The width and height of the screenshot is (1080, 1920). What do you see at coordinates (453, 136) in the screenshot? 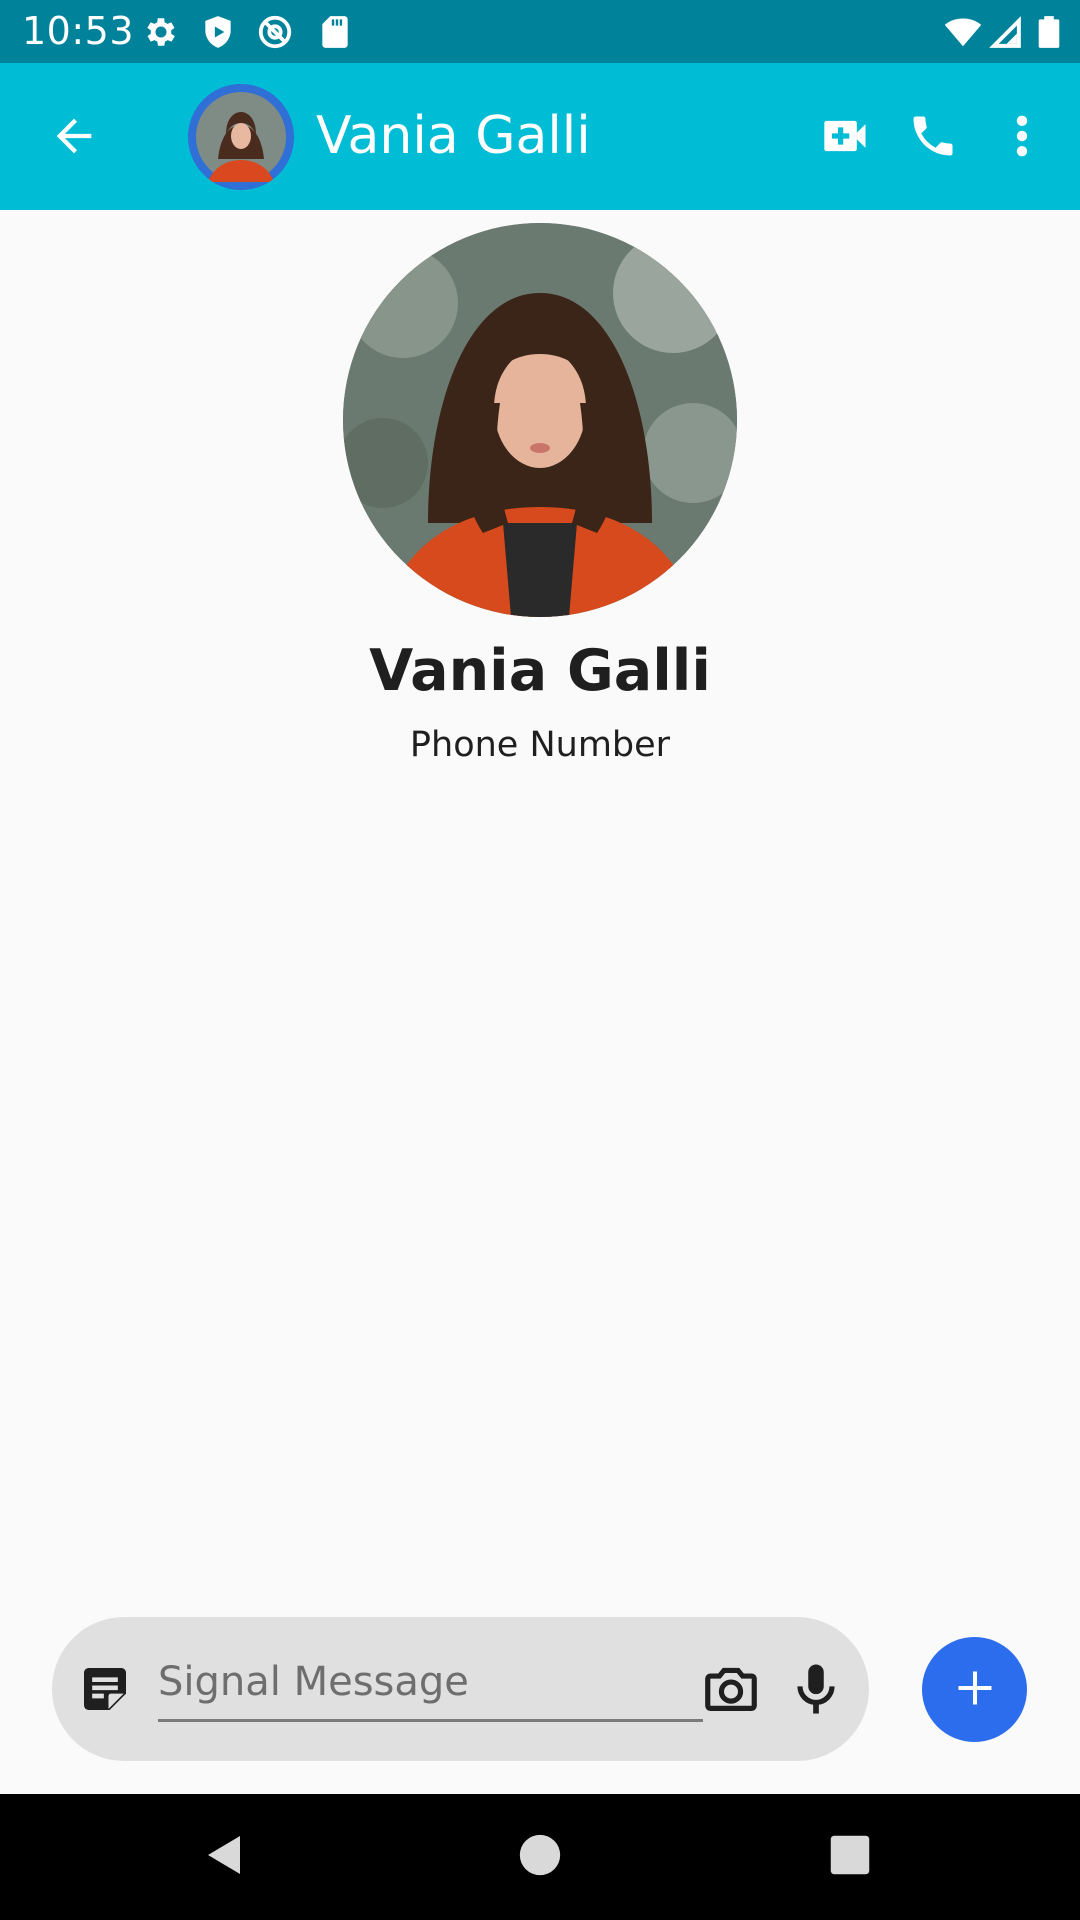
I see `conversation-title: Vania Galli` at bounding box center [453, 136].